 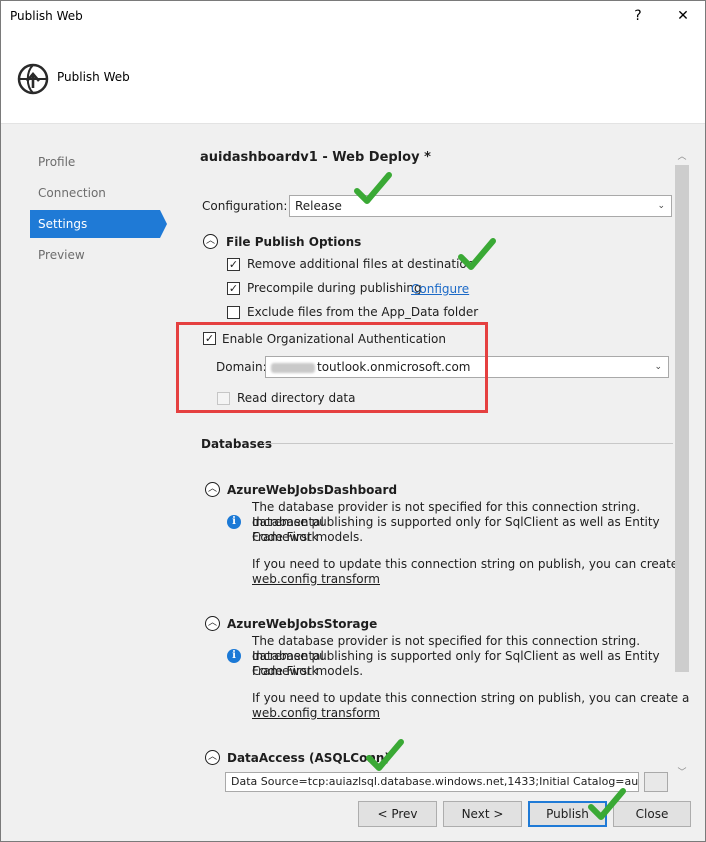 I want to click on exclude-appdata-checkbox, so click(x=233, y=312).